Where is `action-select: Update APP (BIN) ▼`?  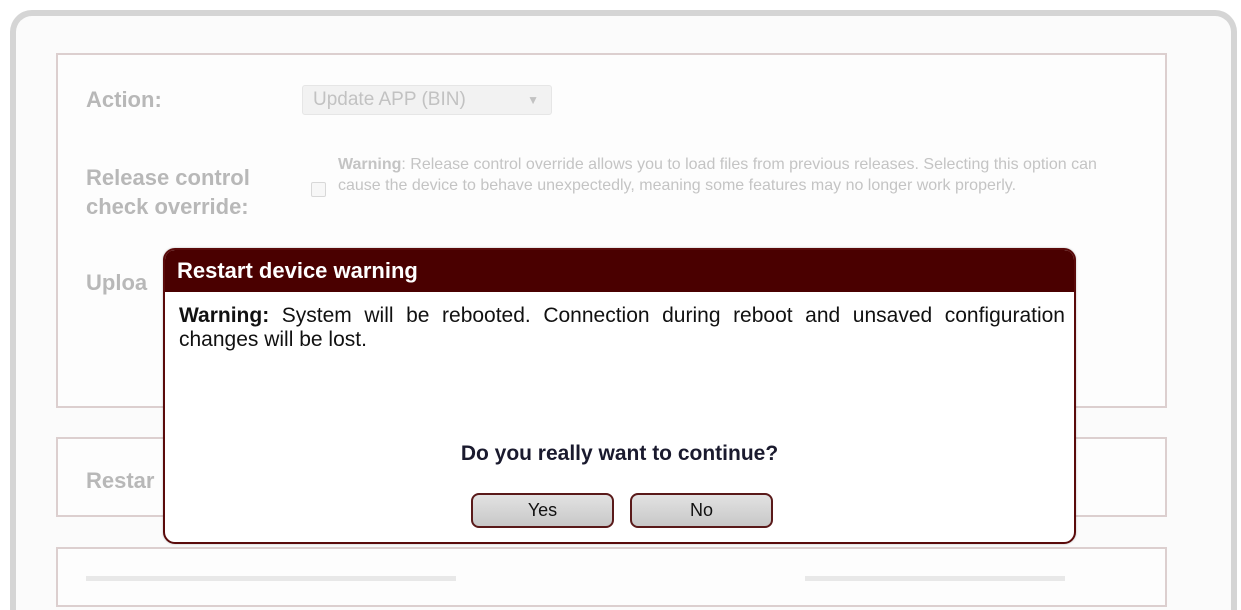
action-select: Update APP (BIN) ▼ is located at coordinates (427, 100).